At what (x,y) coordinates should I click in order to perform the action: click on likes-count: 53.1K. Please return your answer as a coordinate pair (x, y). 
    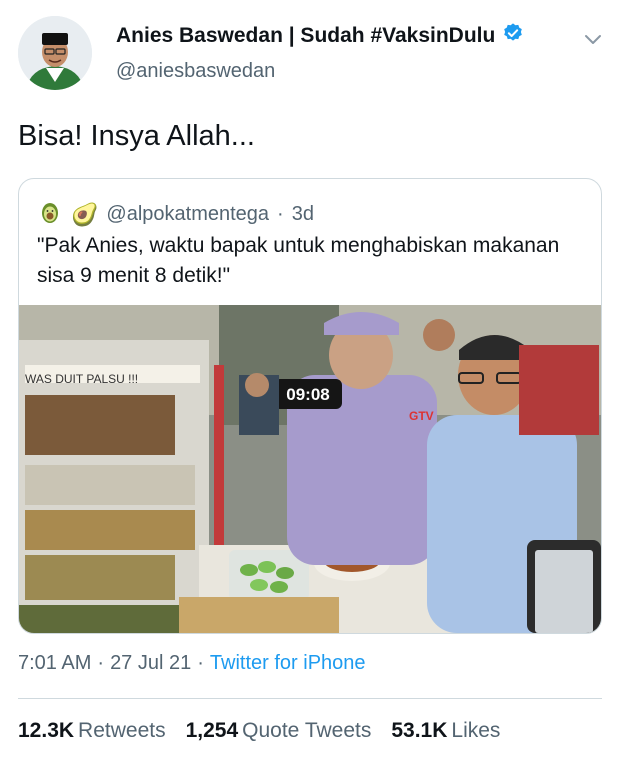
    Looking at the image, I should click on (419, 730).